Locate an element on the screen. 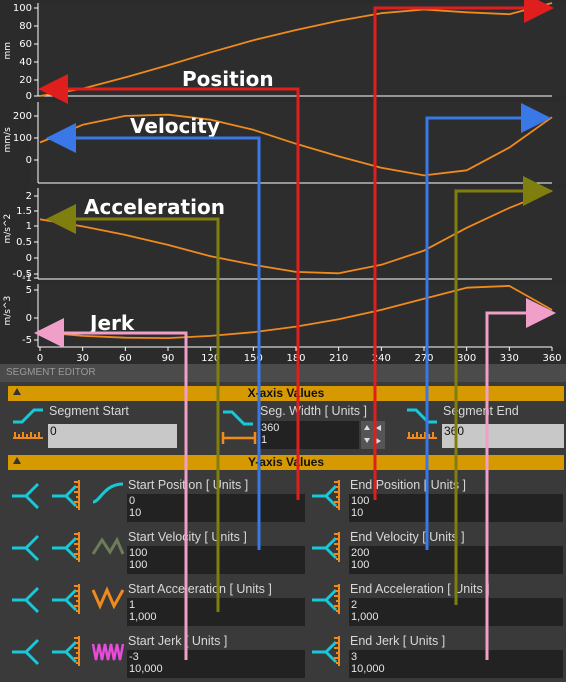  segment-end-input: 360 is located at coordinates (503, 436).